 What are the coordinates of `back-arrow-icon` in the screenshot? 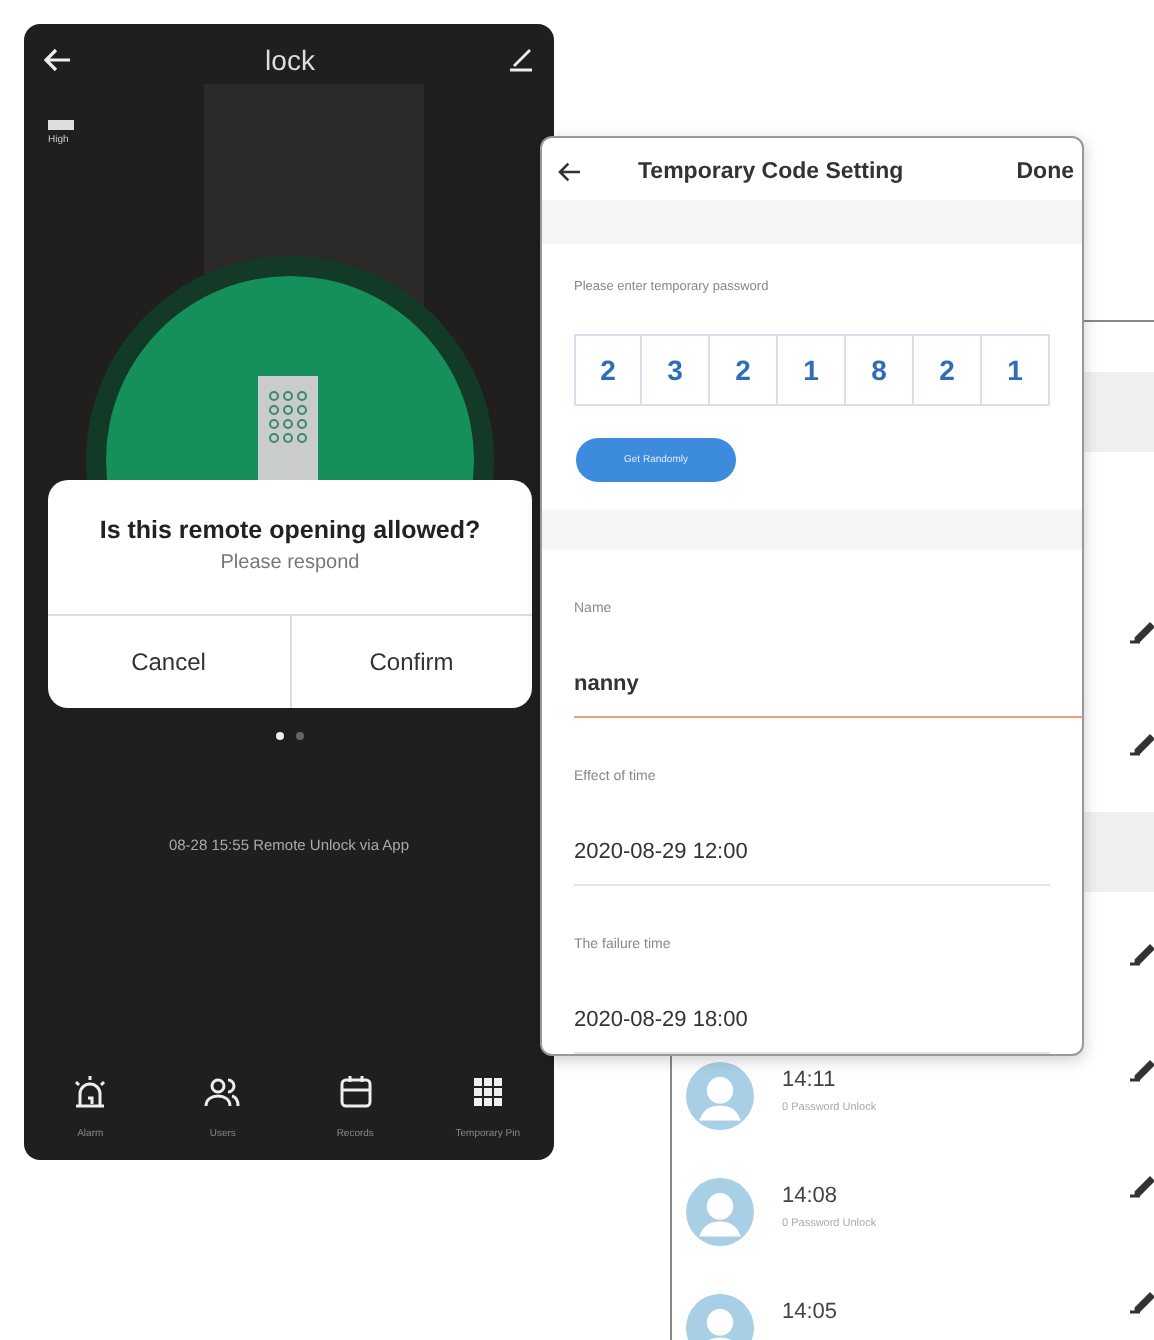 It's located at (570, 172).